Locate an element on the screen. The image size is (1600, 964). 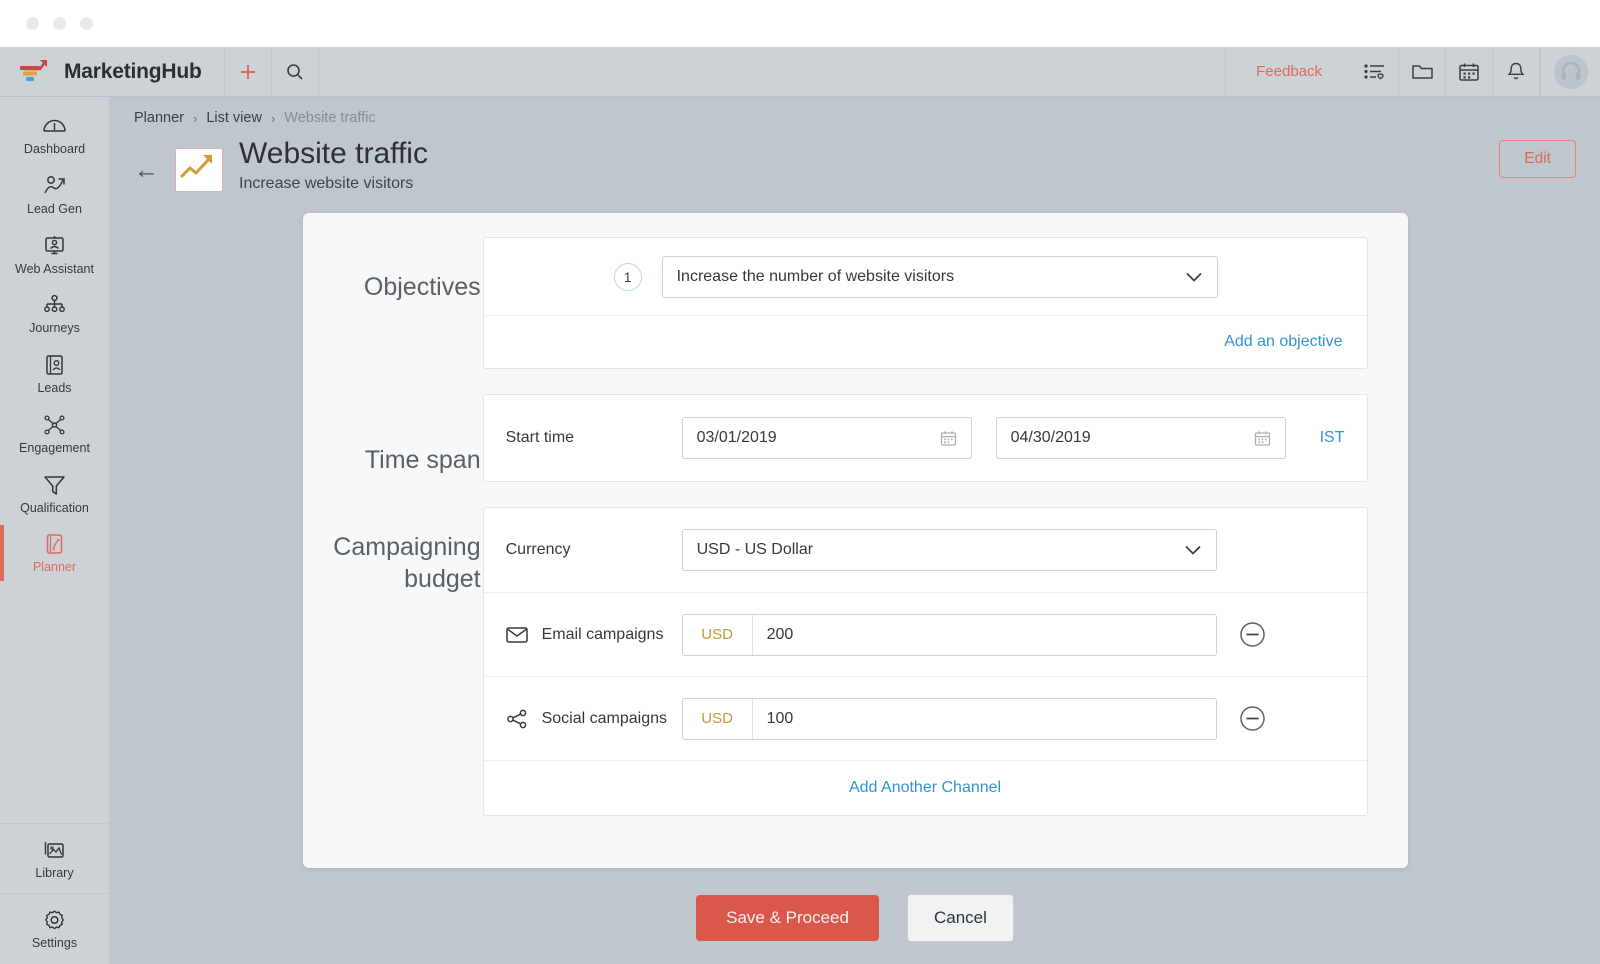
email-channel-label-group: Email campaigns is located at coordinates (593, 634).